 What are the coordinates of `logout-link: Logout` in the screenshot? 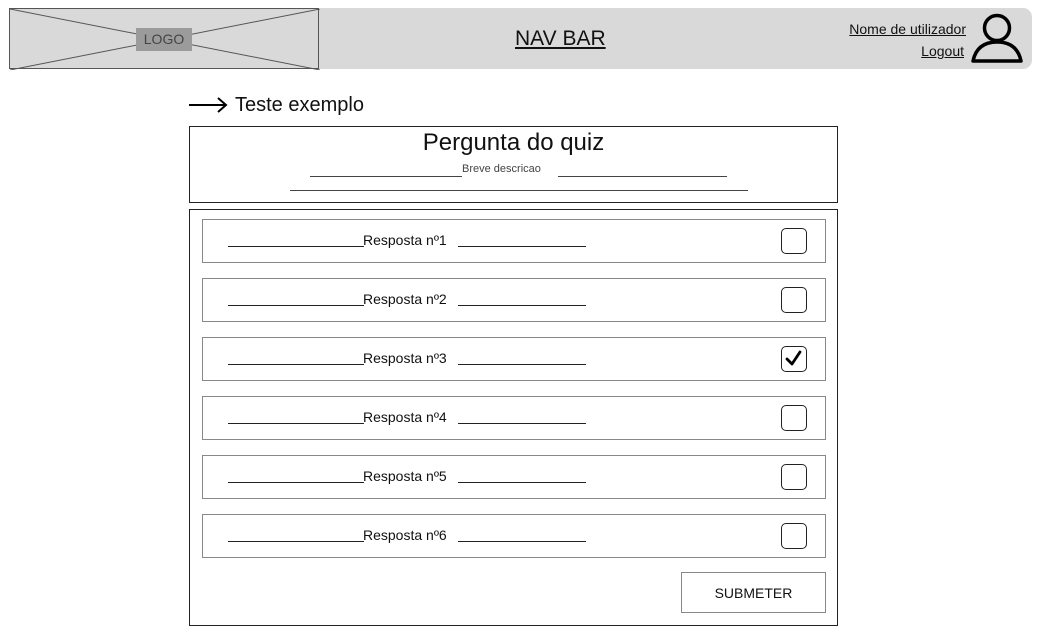 It's located at (942, 51).